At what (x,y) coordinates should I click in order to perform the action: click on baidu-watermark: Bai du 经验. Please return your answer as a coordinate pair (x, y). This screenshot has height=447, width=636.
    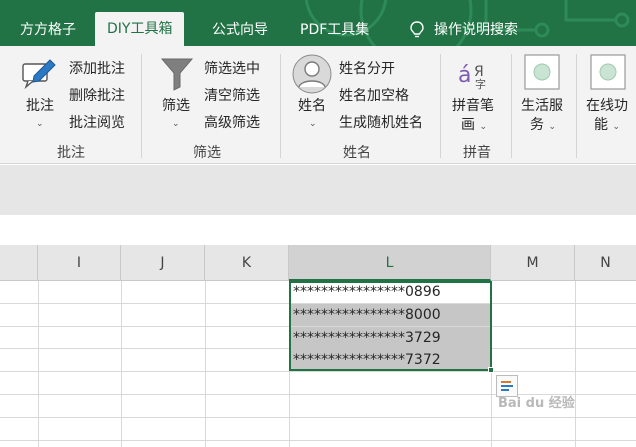
    Looking at the image, I should click on (536, 403).